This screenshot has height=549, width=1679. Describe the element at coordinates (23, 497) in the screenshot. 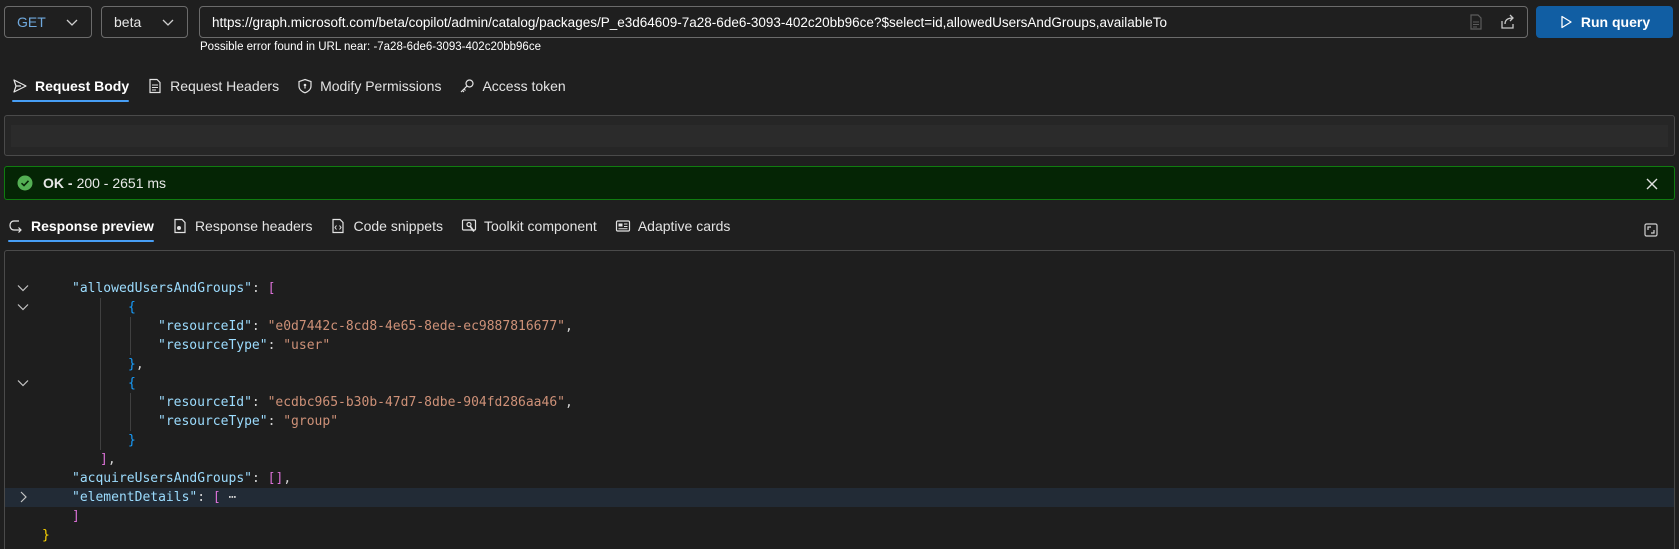

I see `chevron-right-icon` at that location.